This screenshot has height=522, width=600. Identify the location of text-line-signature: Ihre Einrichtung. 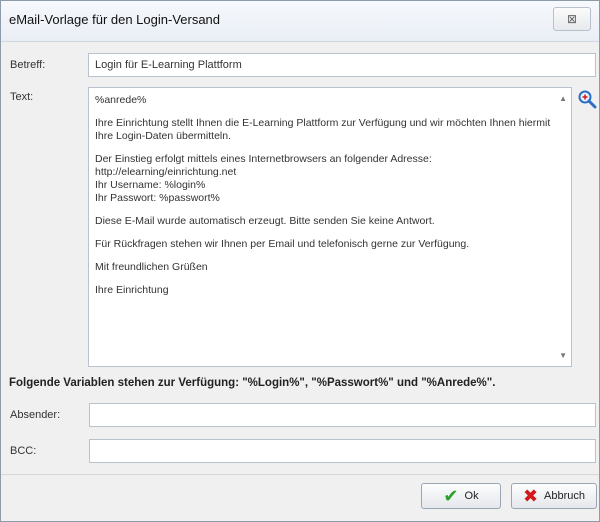
(132, 290).